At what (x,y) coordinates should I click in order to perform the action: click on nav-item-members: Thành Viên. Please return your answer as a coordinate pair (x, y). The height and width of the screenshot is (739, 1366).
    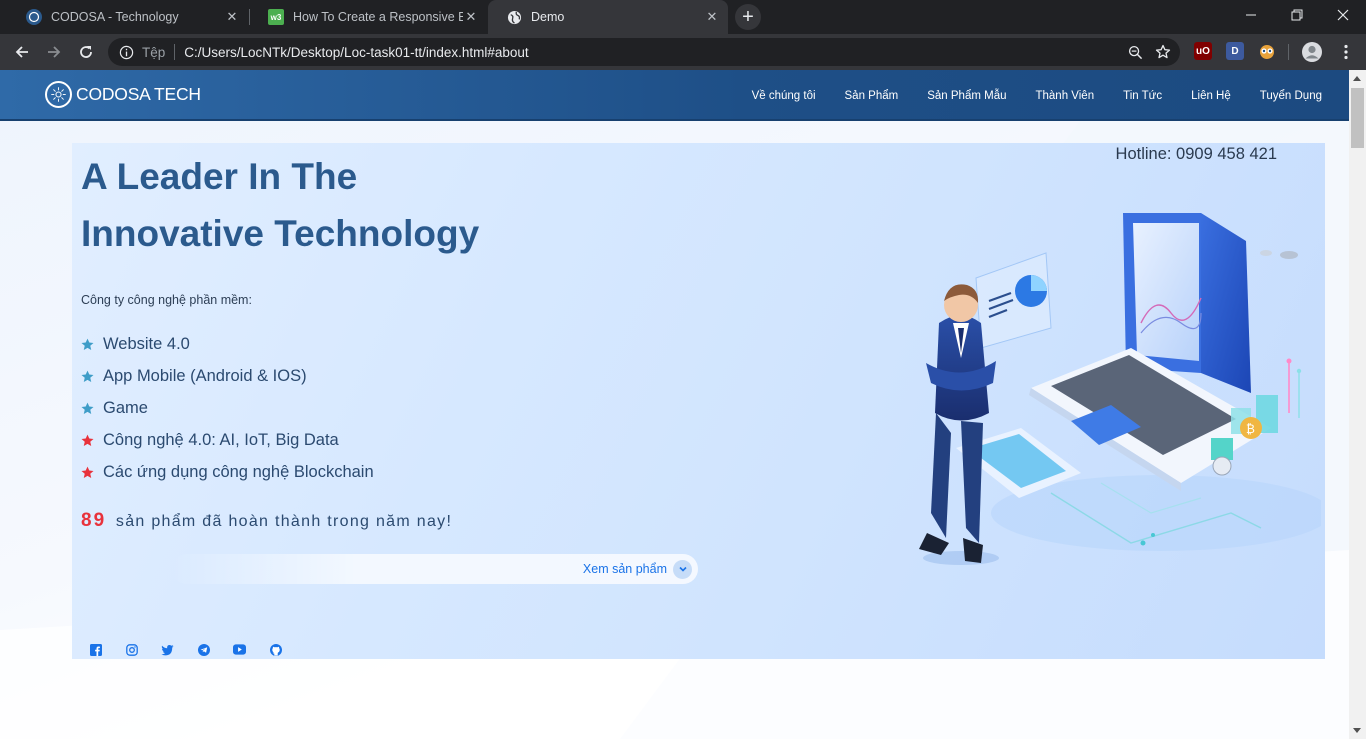
    Looking at the image, I should click on (1064, 96).